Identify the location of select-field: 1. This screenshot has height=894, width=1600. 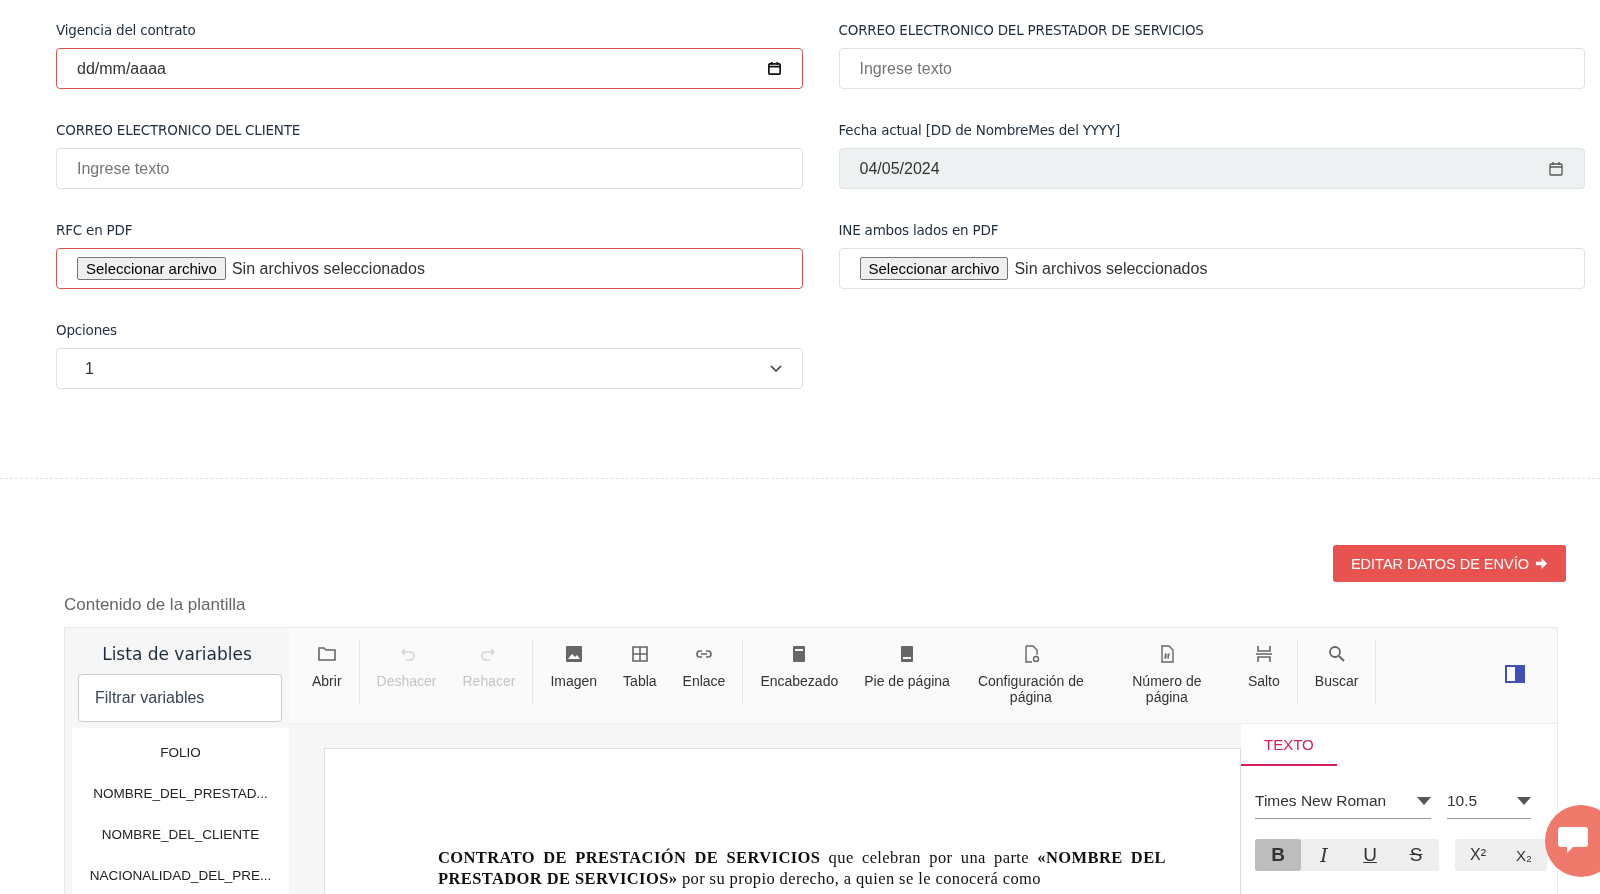
(429, 368).